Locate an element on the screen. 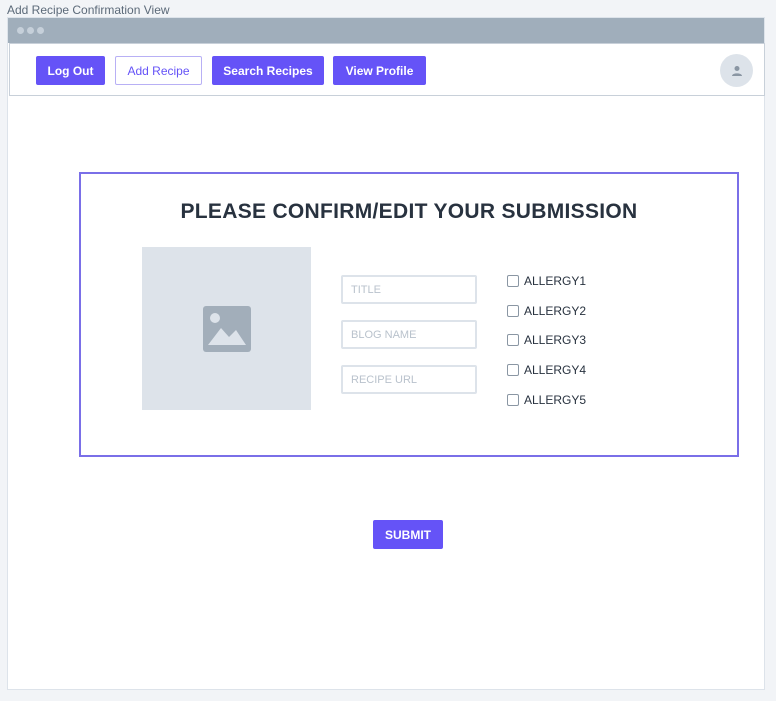 This screenshot has width=776, height=701. allergy-label: ALLERGY3 is located at coordinates (555, 340).